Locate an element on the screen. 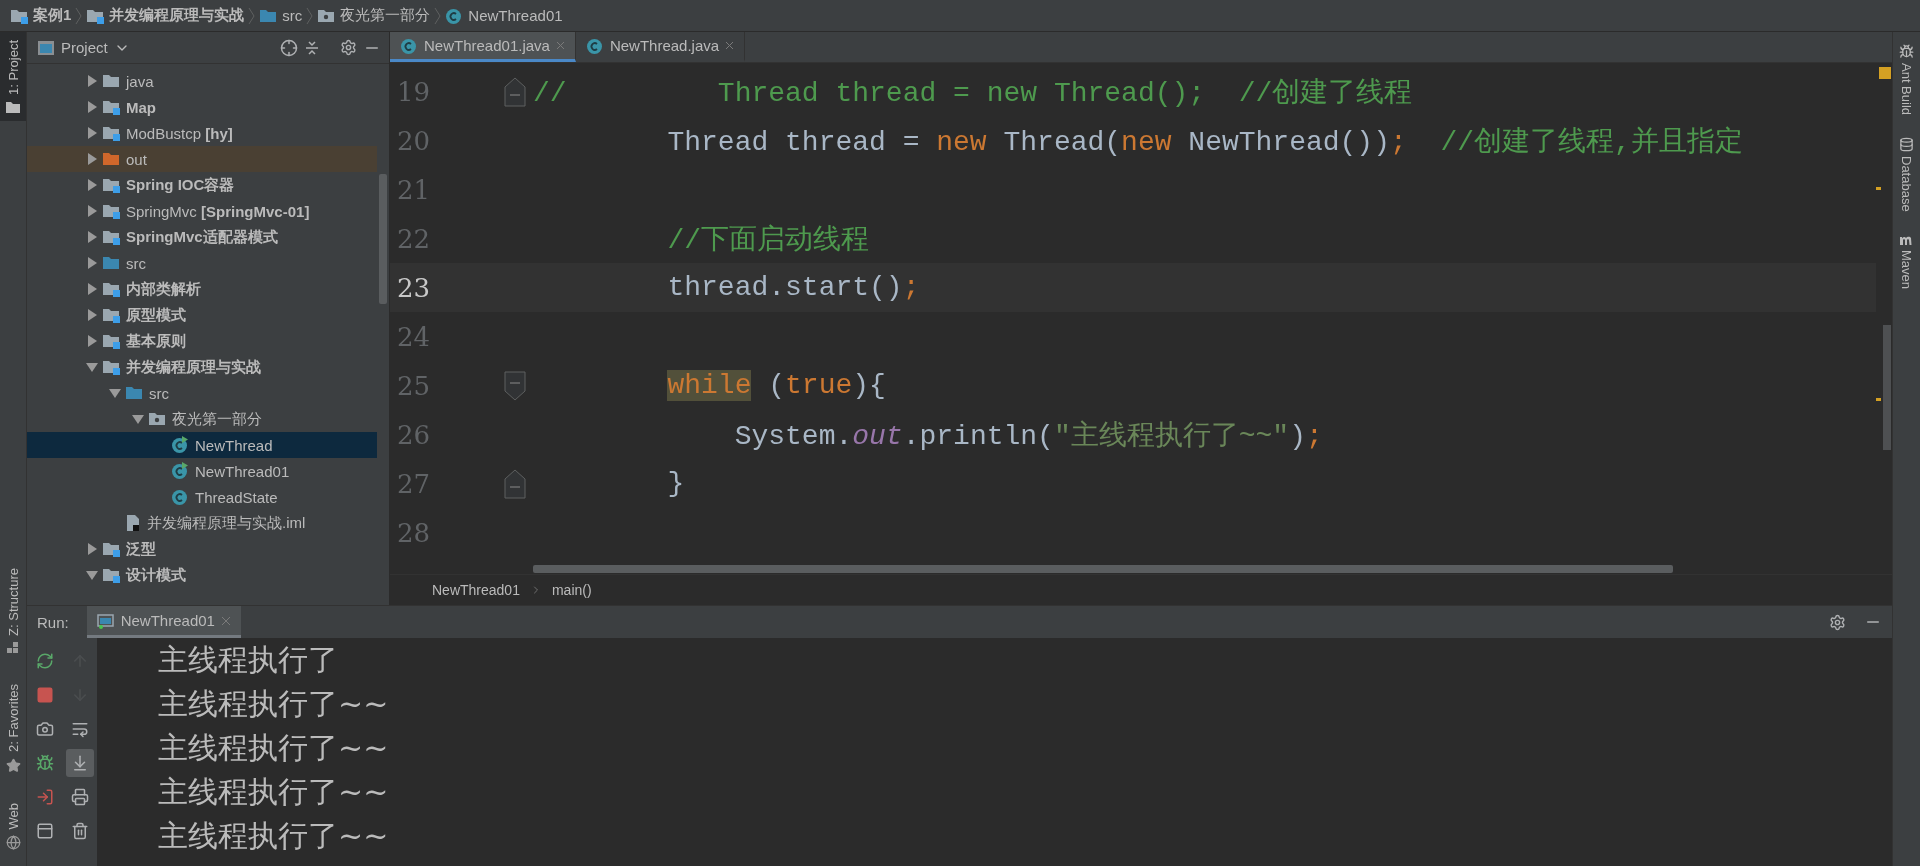 This screenshot has width=1920, height=866. print-icon is located at coordinates (79, 797).